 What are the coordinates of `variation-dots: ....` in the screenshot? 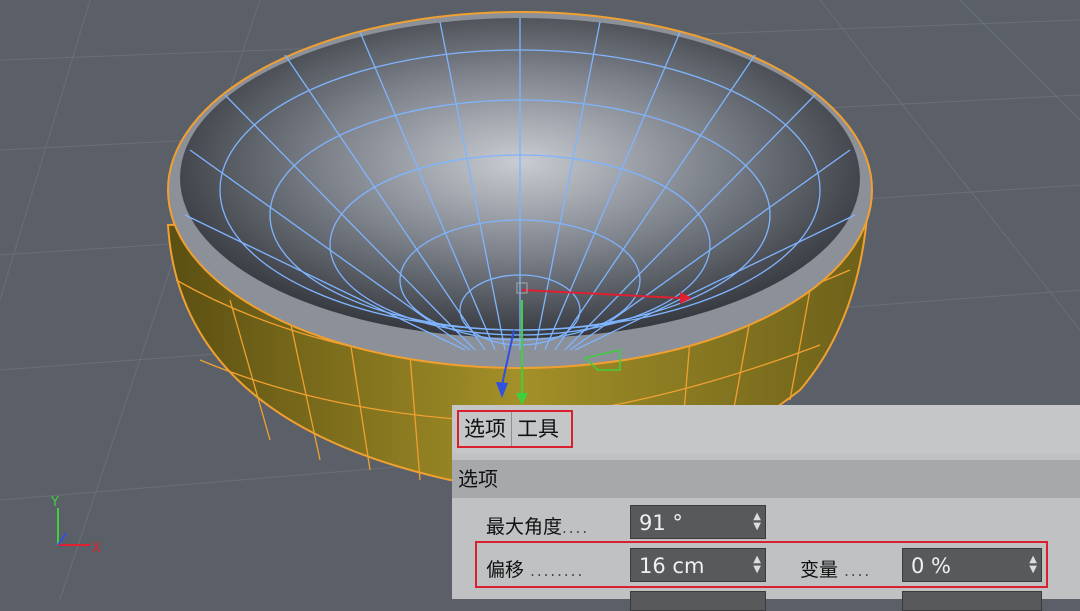 It's located at (858, 571).